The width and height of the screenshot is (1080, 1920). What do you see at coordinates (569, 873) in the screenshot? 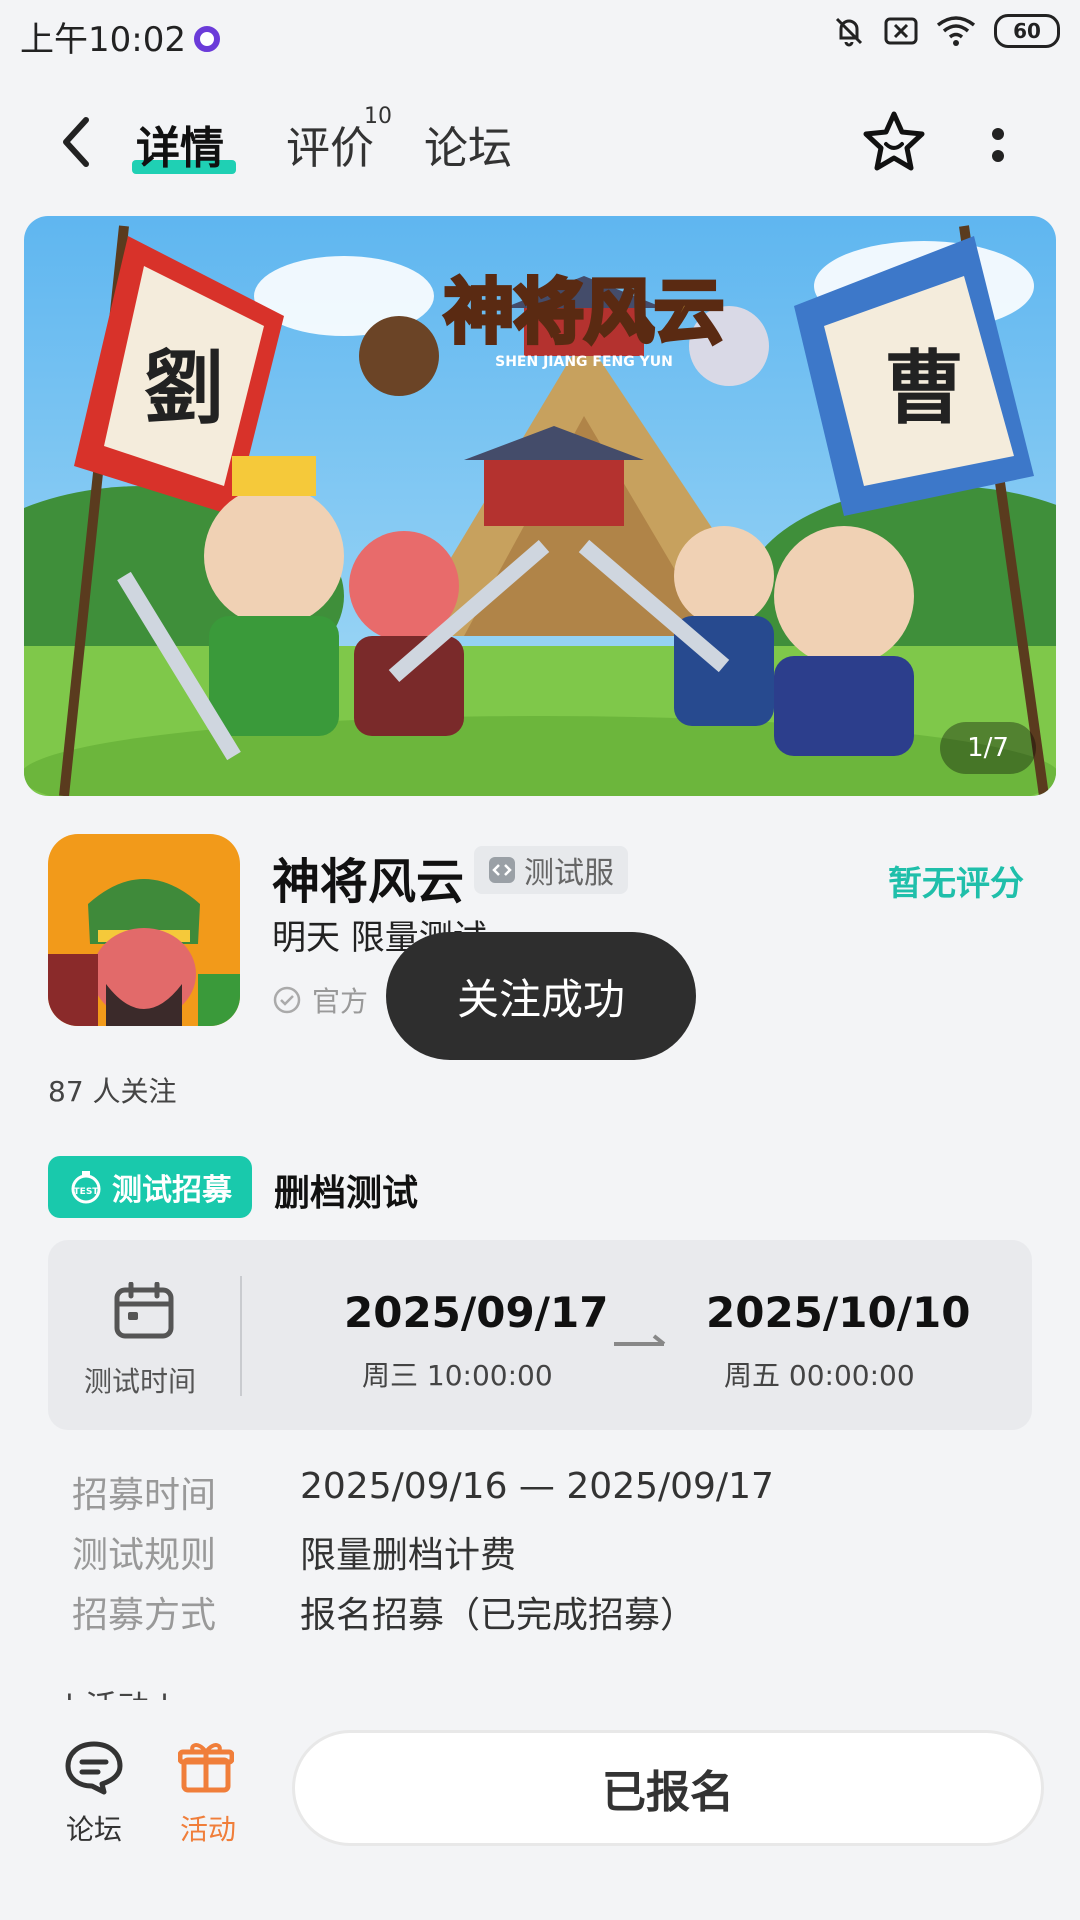
I see `test-server-label: 测试服` at bounding box center [569, 873].